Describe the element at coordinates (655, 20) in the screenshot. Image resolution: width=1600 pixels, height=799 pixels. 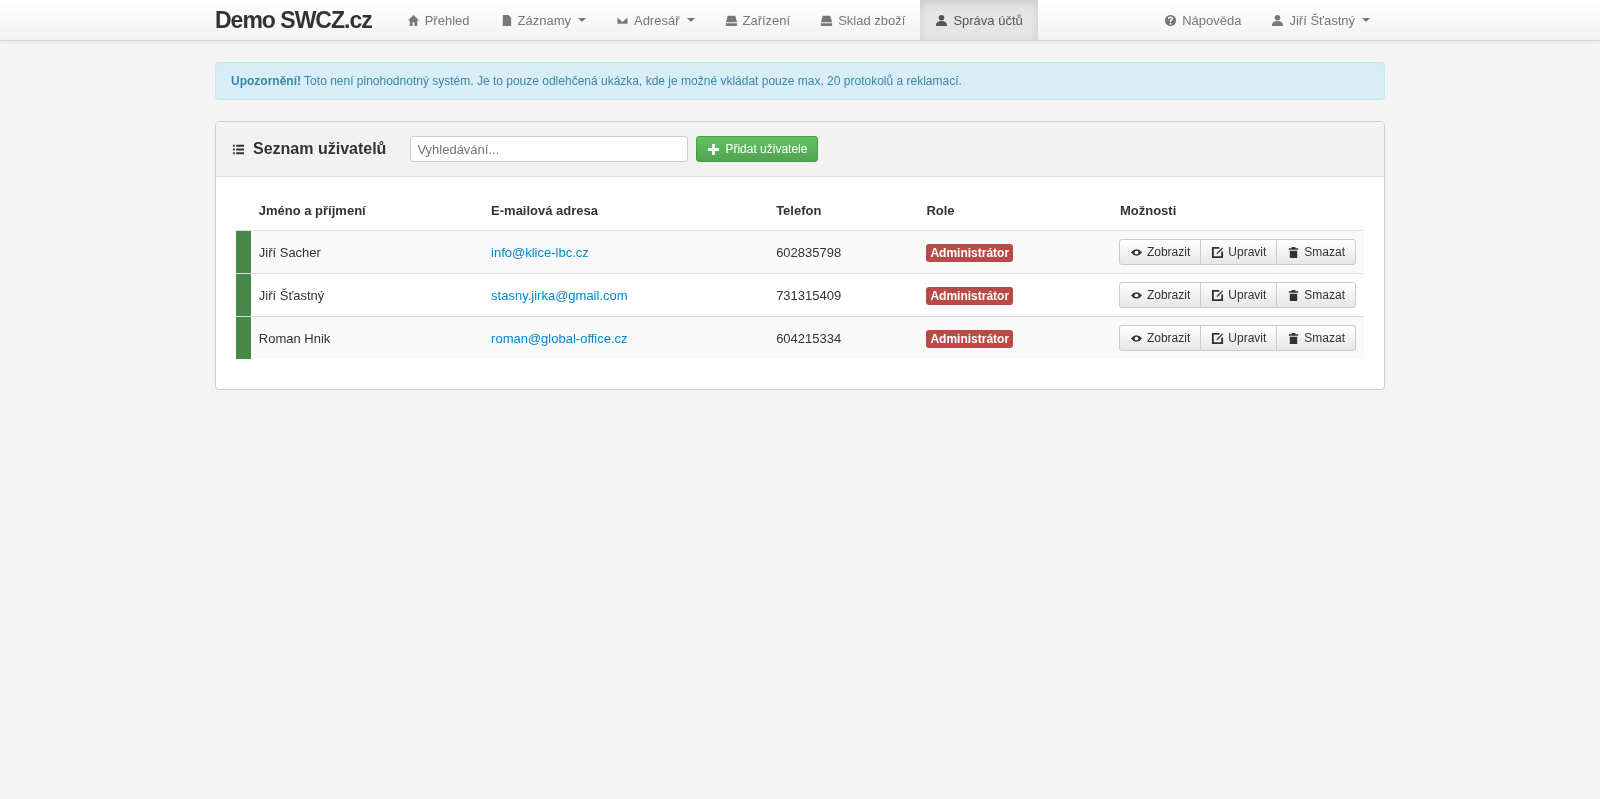
I see `nav-item: Adresář` at that location.